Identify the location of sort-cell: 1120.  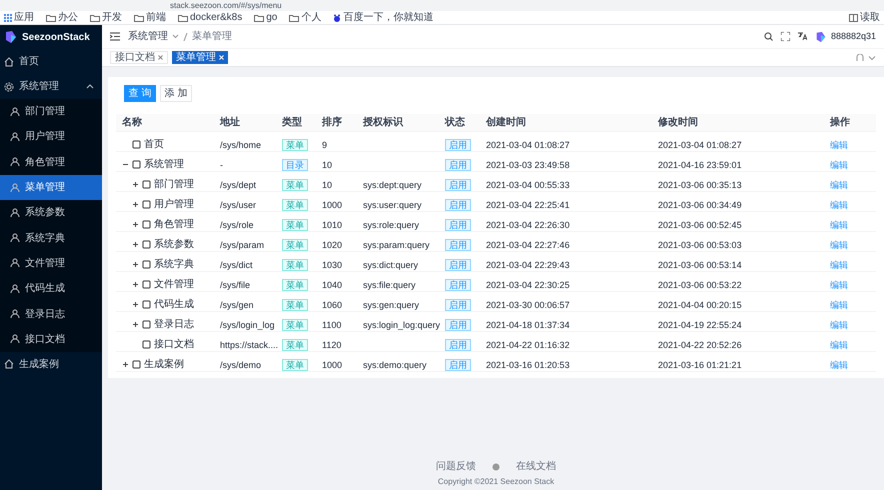
(332, 345).